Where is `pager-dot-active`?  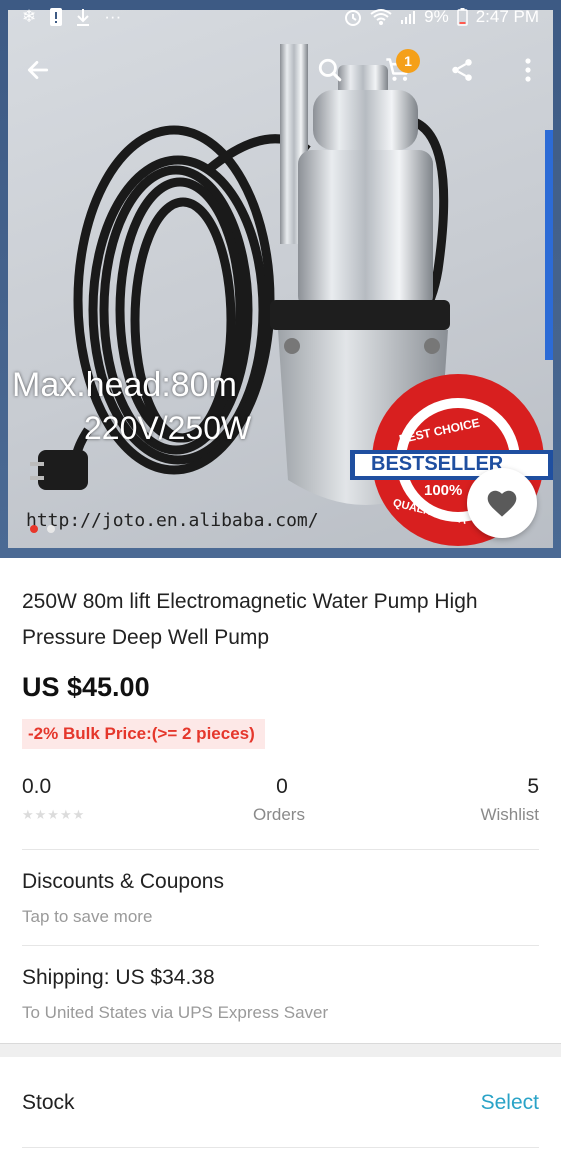
pager-dot-active is located at coordinates (34, 529).